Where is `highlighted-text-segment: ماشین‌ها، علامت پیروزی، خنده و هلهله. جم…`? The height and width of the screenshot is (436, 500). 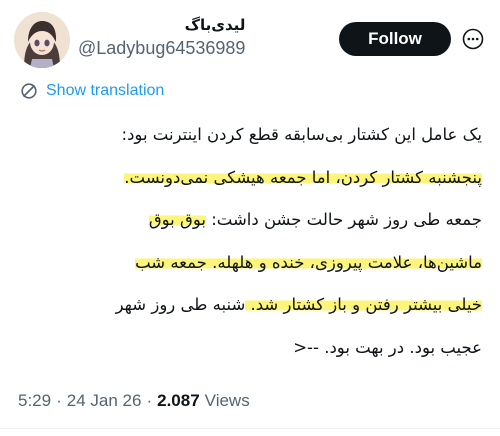
highlighted-text-segment: ماشین‌ها، علامت پیروزی، خنده و هلهله. جم… is located at coordinates (308, 262).